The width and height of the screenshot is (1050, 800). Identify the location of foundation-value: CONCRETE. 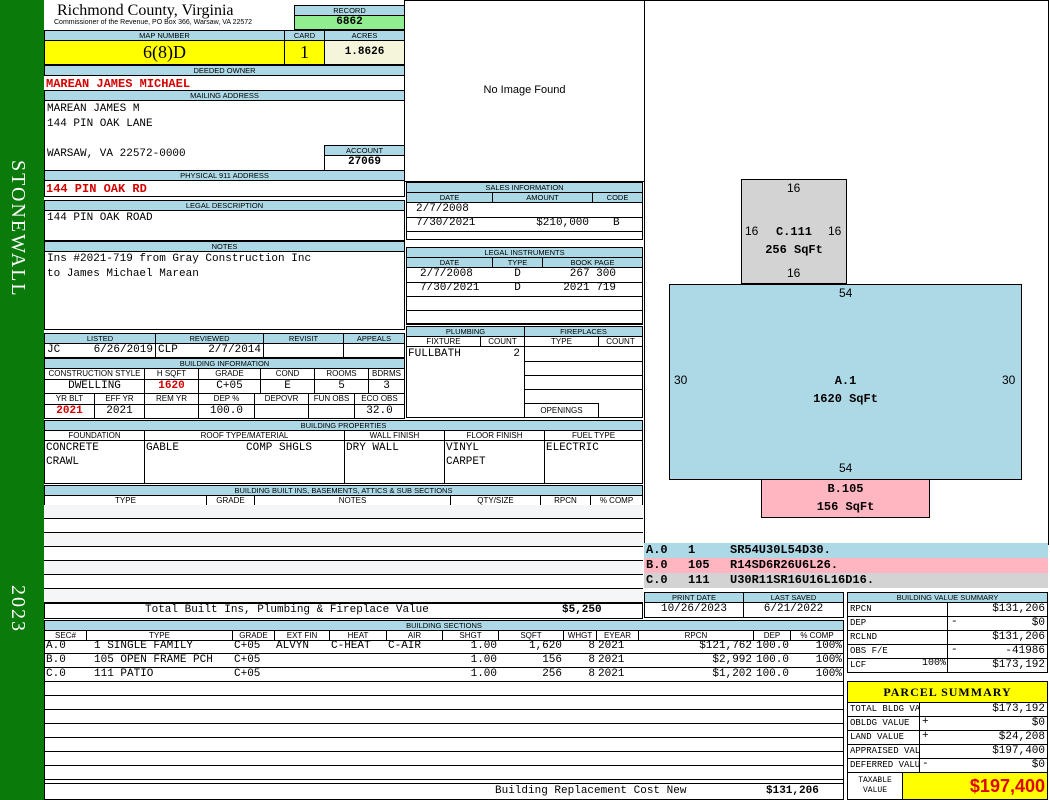
(72, 448).